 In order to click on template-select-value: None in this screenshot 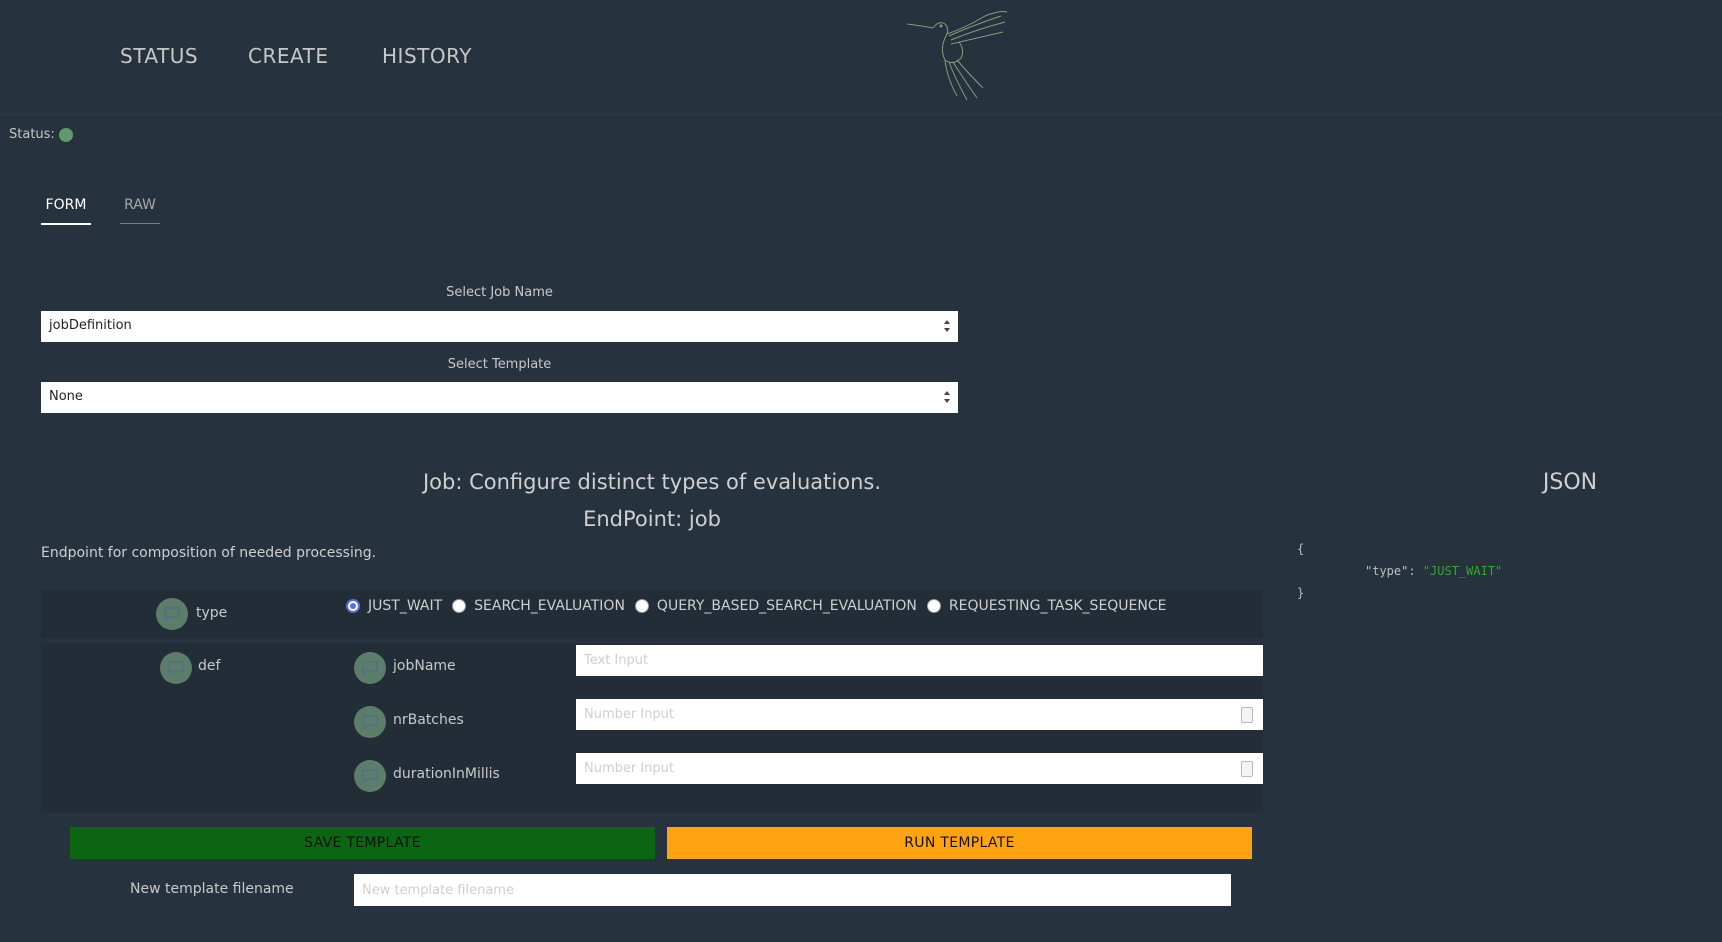, I will do `click(66, 396)`.